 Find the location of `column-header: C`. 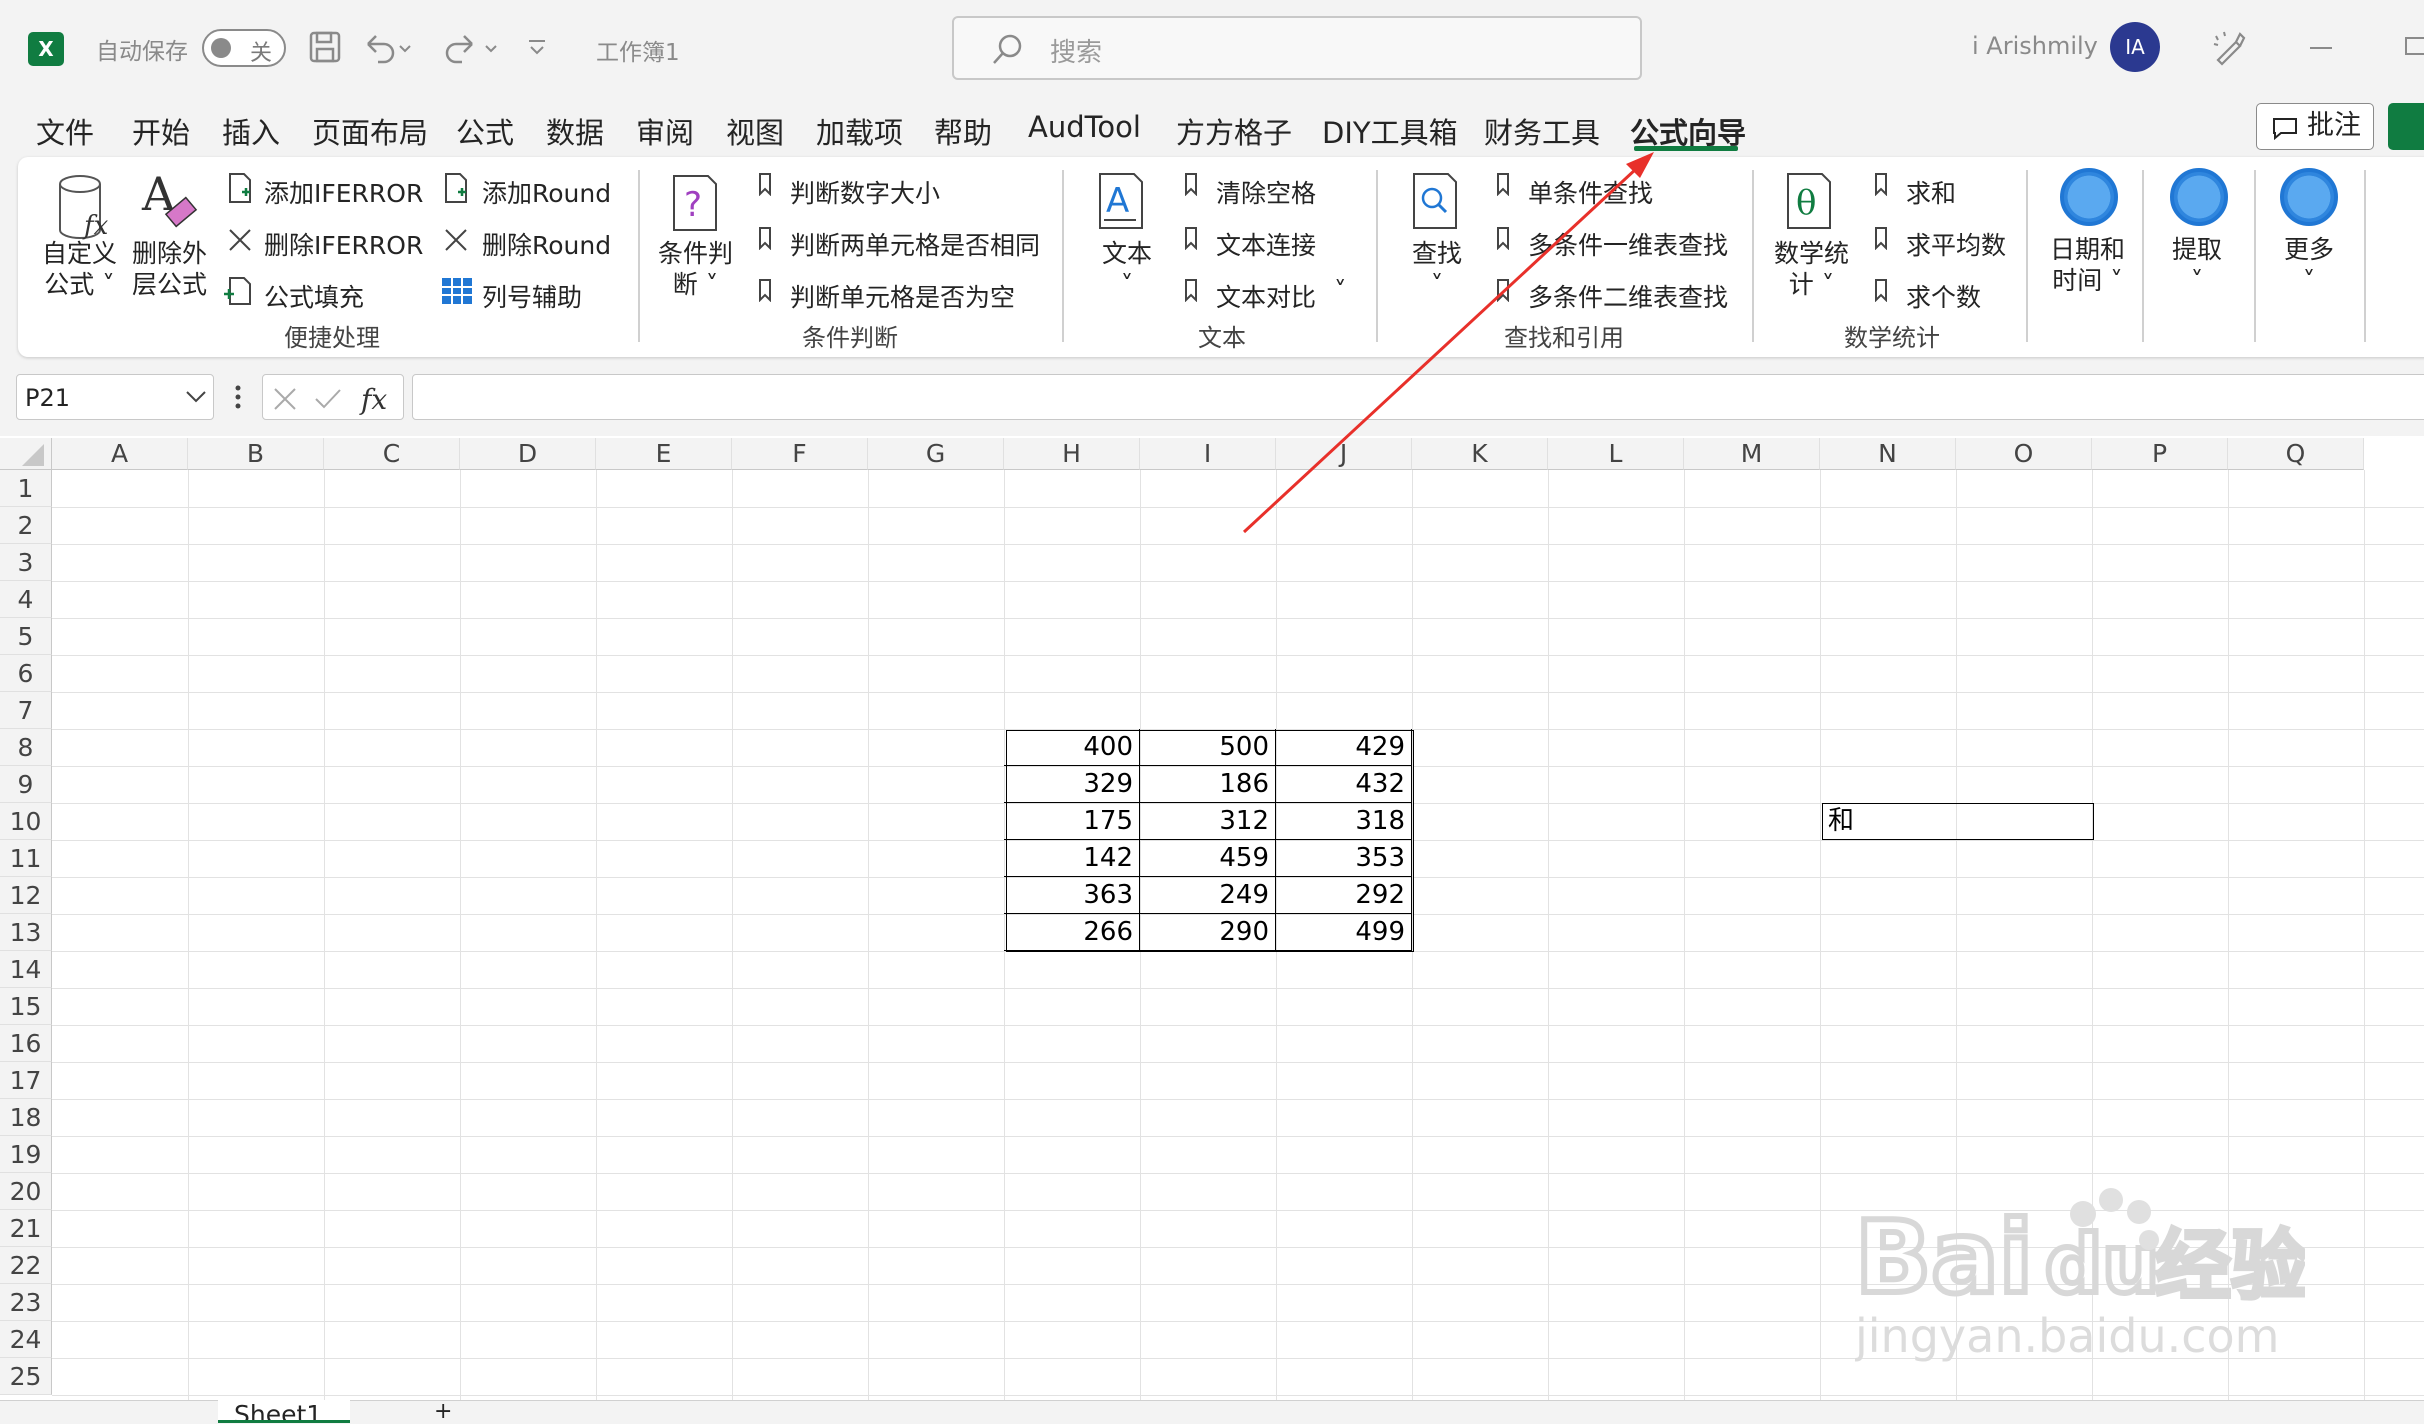

column-header: C is located at coordinates (392, 454).